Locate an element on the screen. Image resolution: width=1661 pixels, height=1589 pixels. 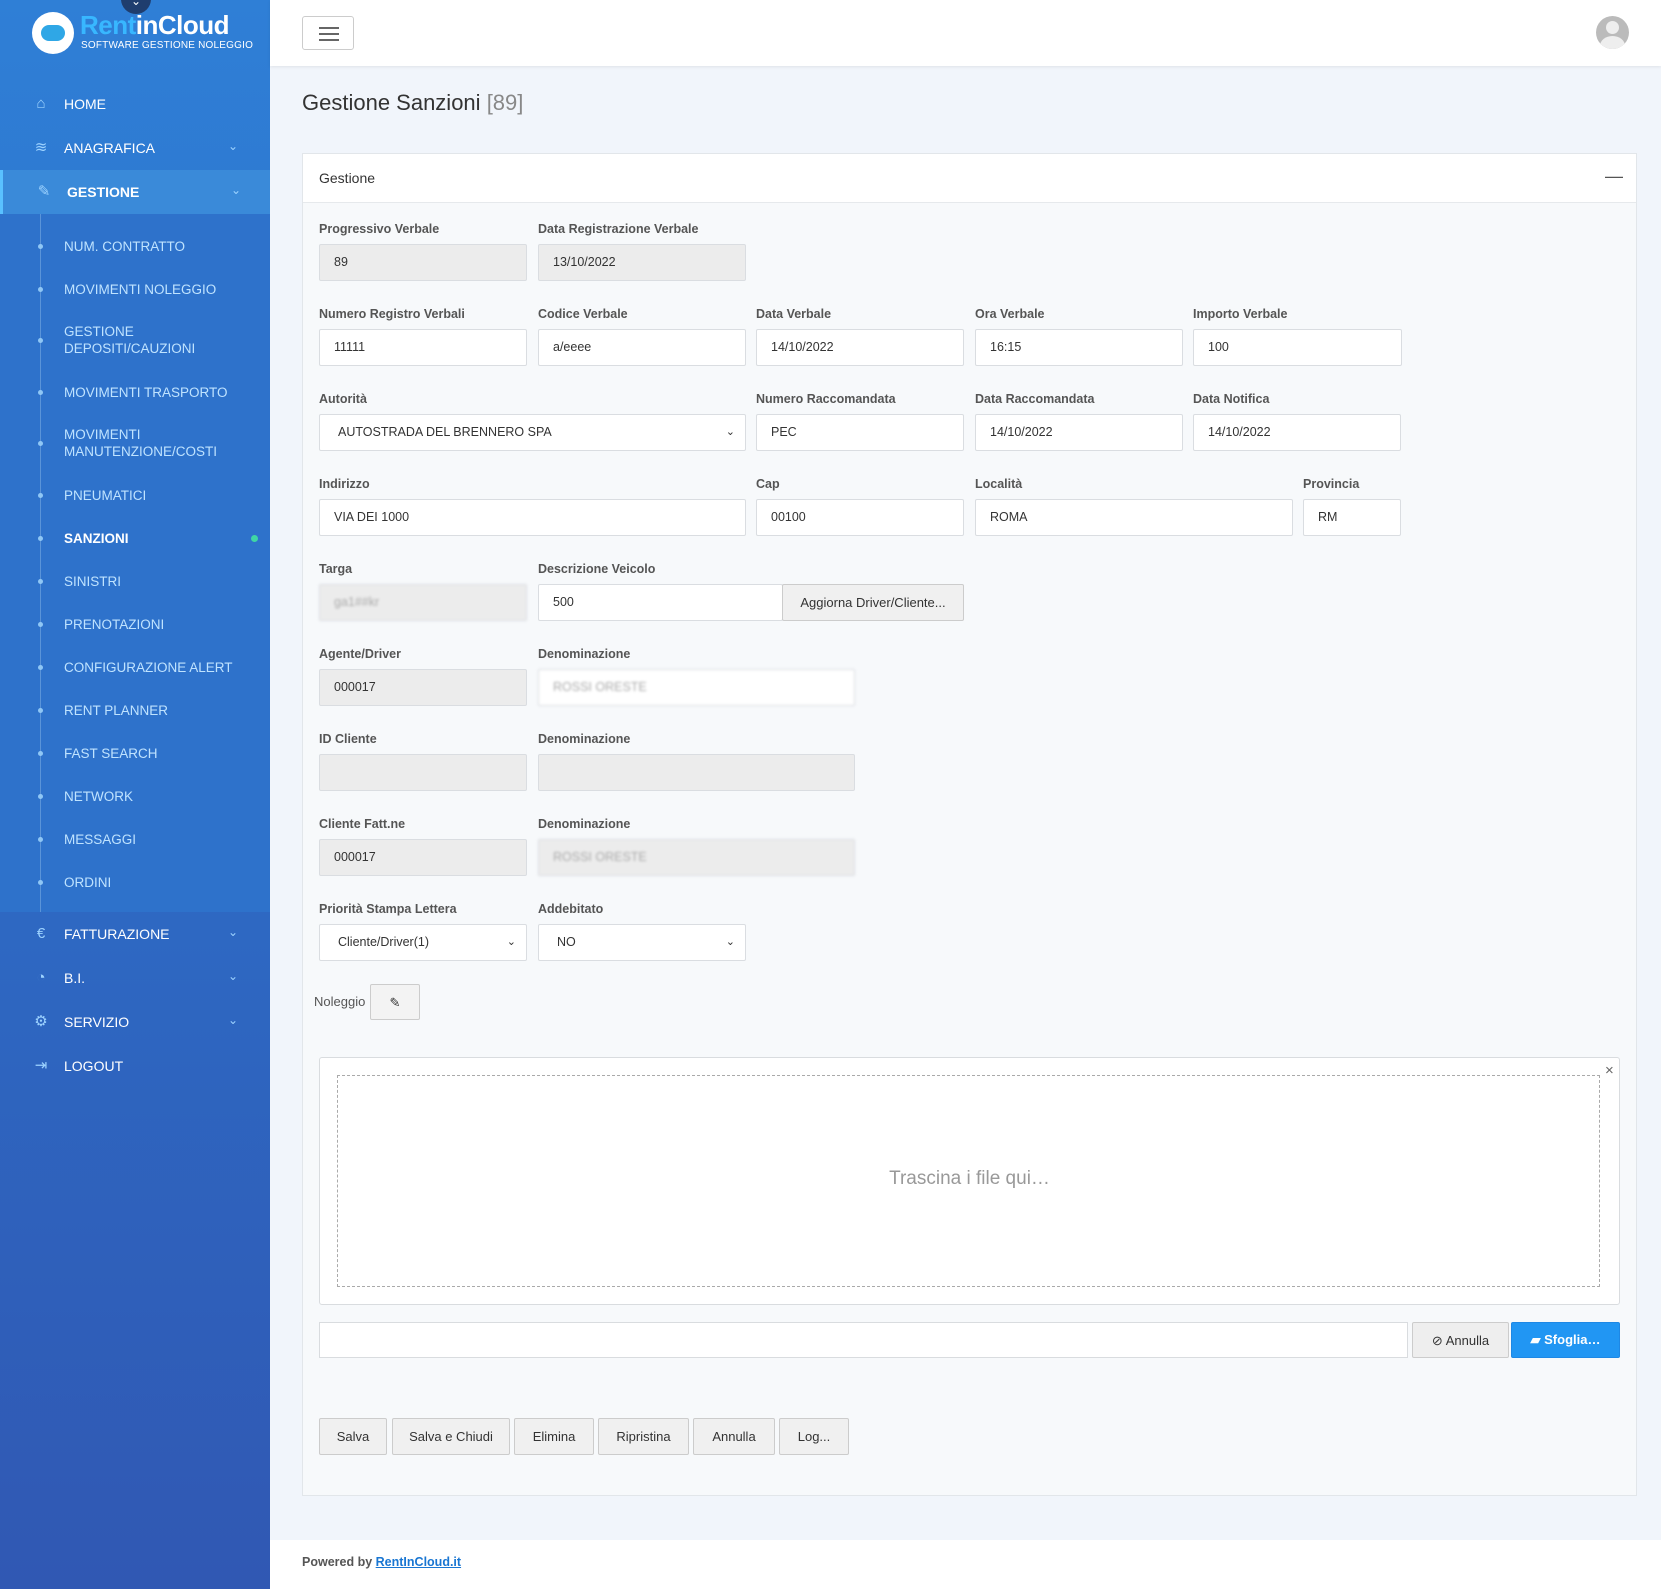
data-verbale-label: Data Verbale is located at coordinates (794, 314).